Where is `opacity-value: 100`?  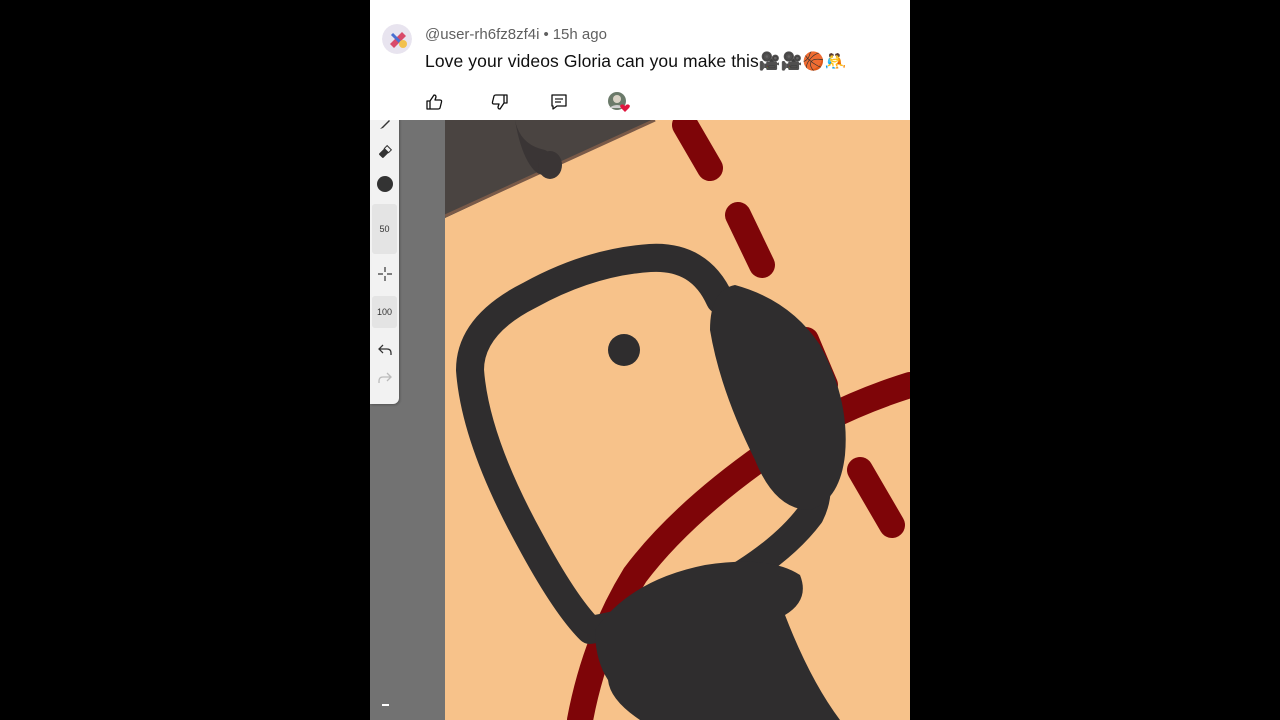 opacity-value: 100 is located at coordinates (384, 312).